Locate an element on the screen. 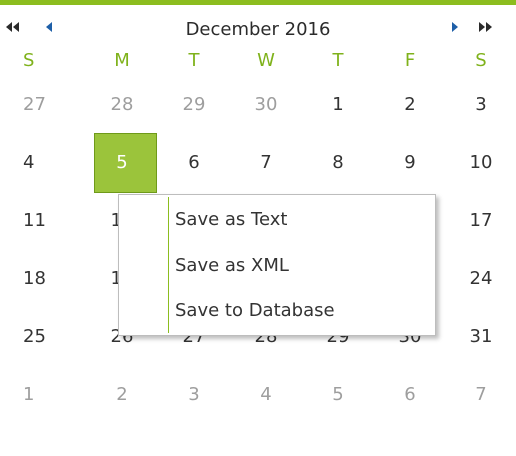 The height and width of the screenshot is (456, 516). day-name: M is located at coordinates (122, 60).